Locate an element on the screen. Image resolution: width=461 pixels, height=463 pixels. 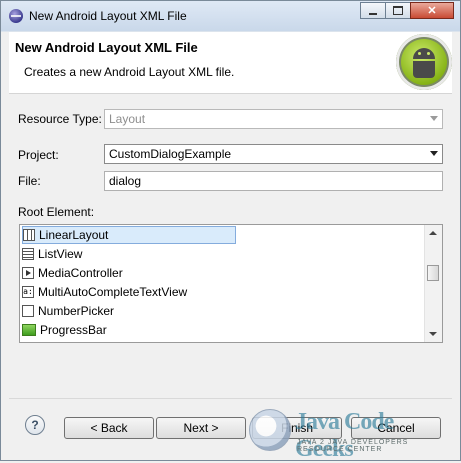
linear-layout-icon is located at coordinates (29, 235).